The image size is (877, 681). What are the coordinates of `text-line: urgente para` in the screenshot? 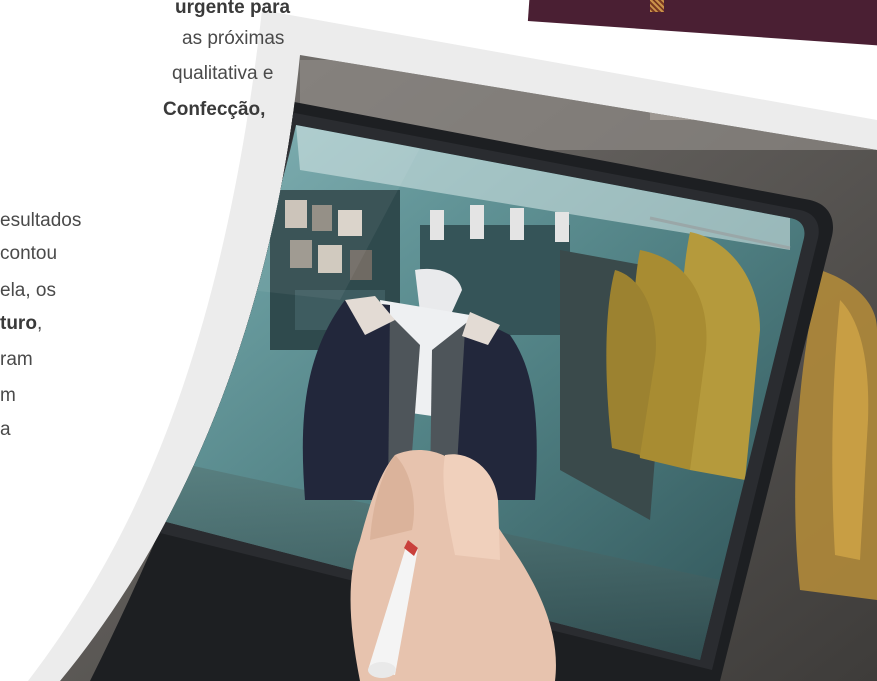 It's located at (233, 9).